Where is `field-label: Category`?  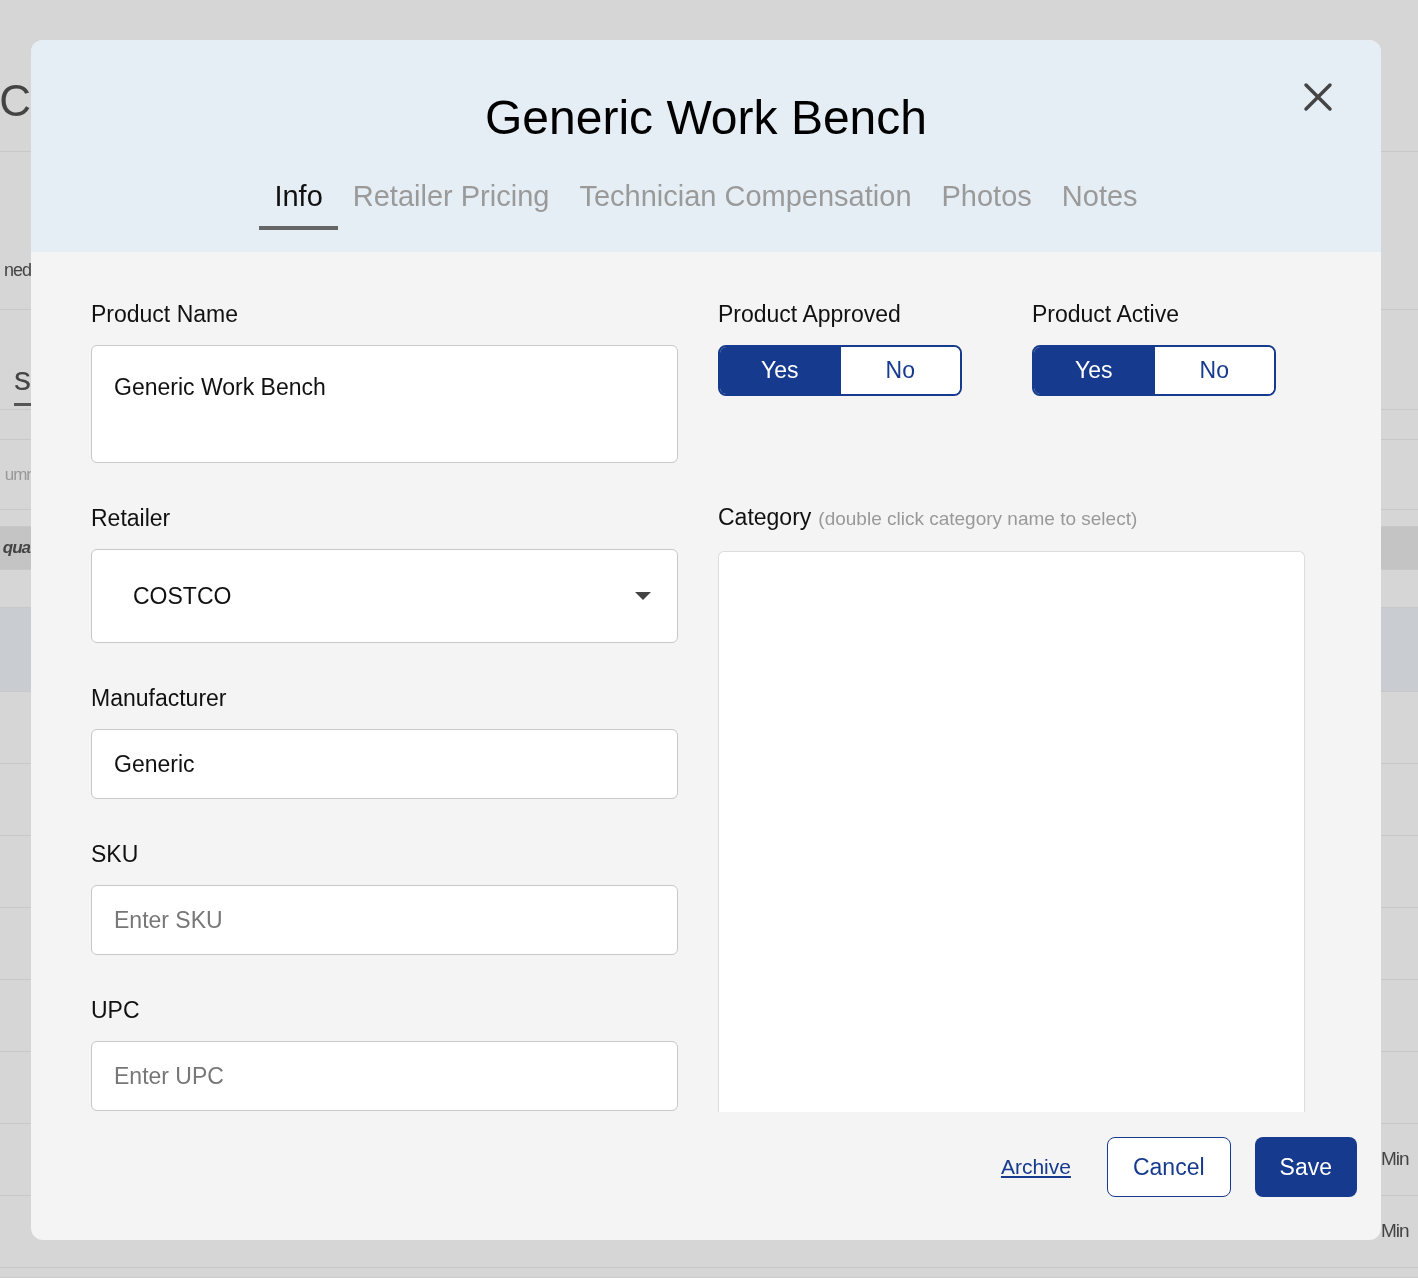 field-label: Category is located at coordinates (765, 517).